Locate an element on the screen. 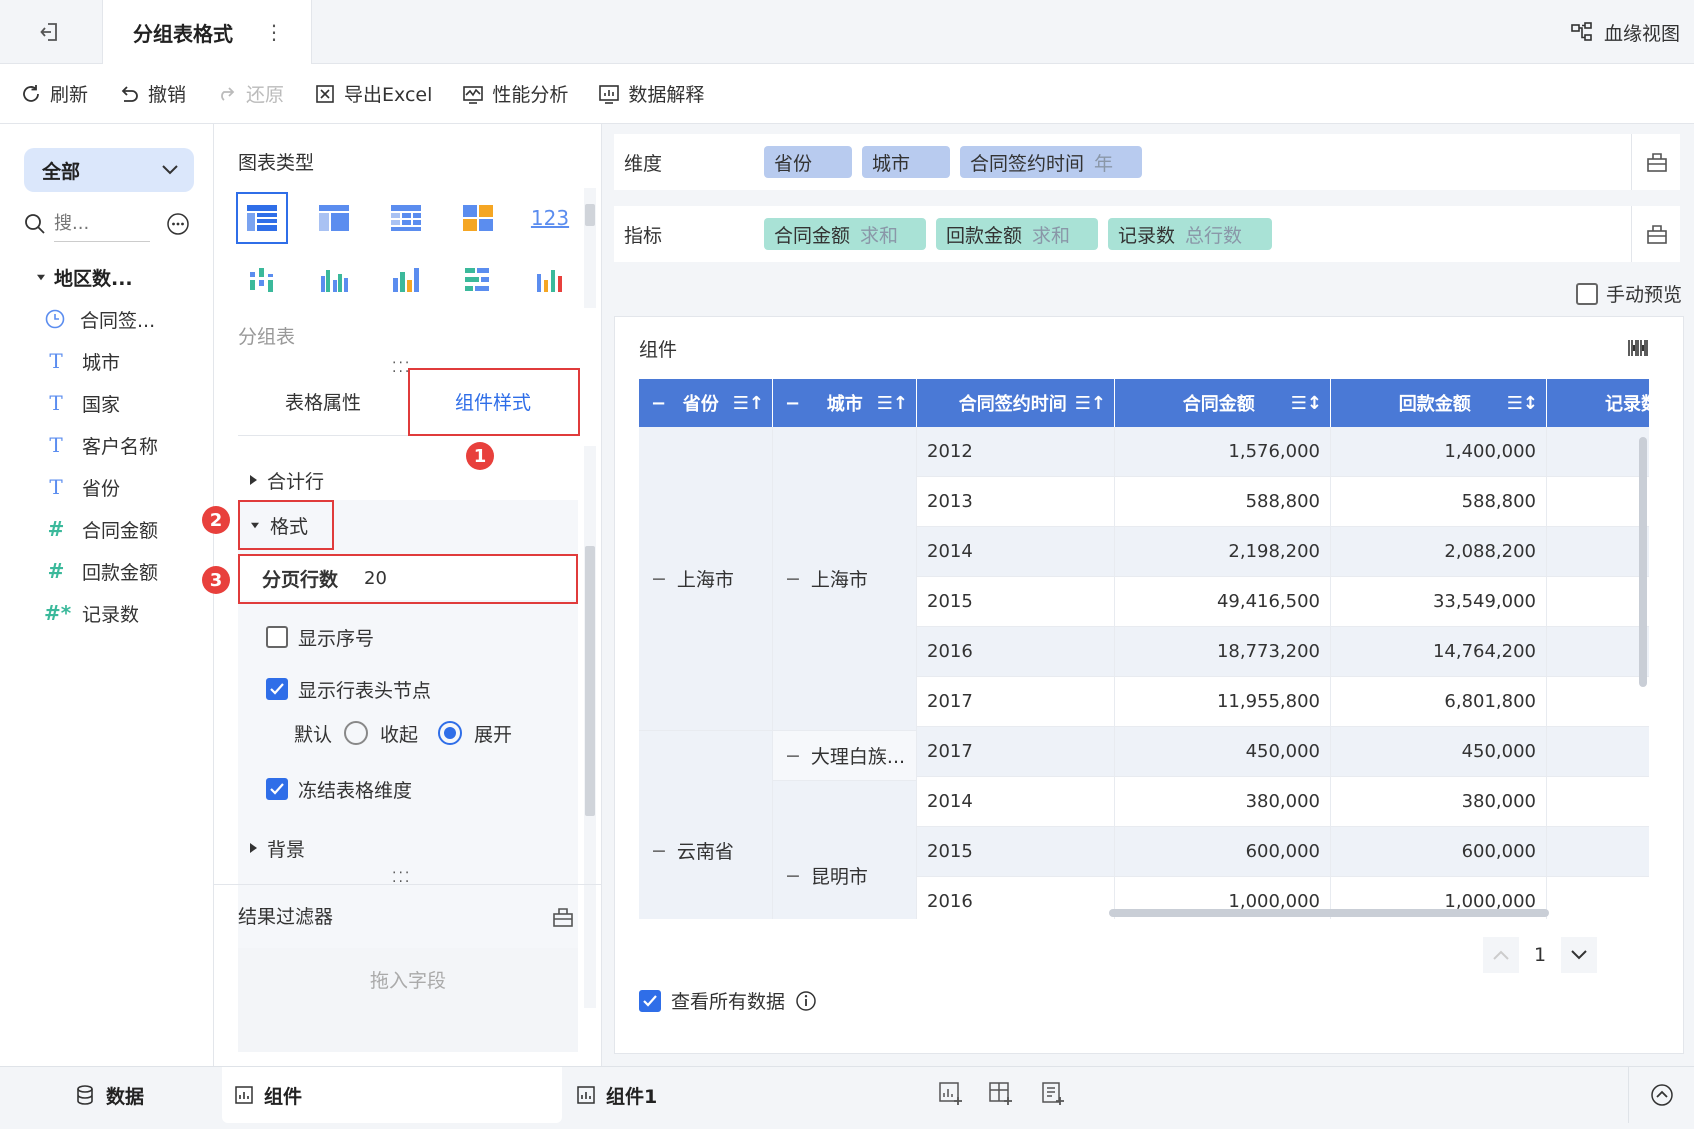  filter-drop-zone: 拖入字段 is located at coordinates (408, 1000).